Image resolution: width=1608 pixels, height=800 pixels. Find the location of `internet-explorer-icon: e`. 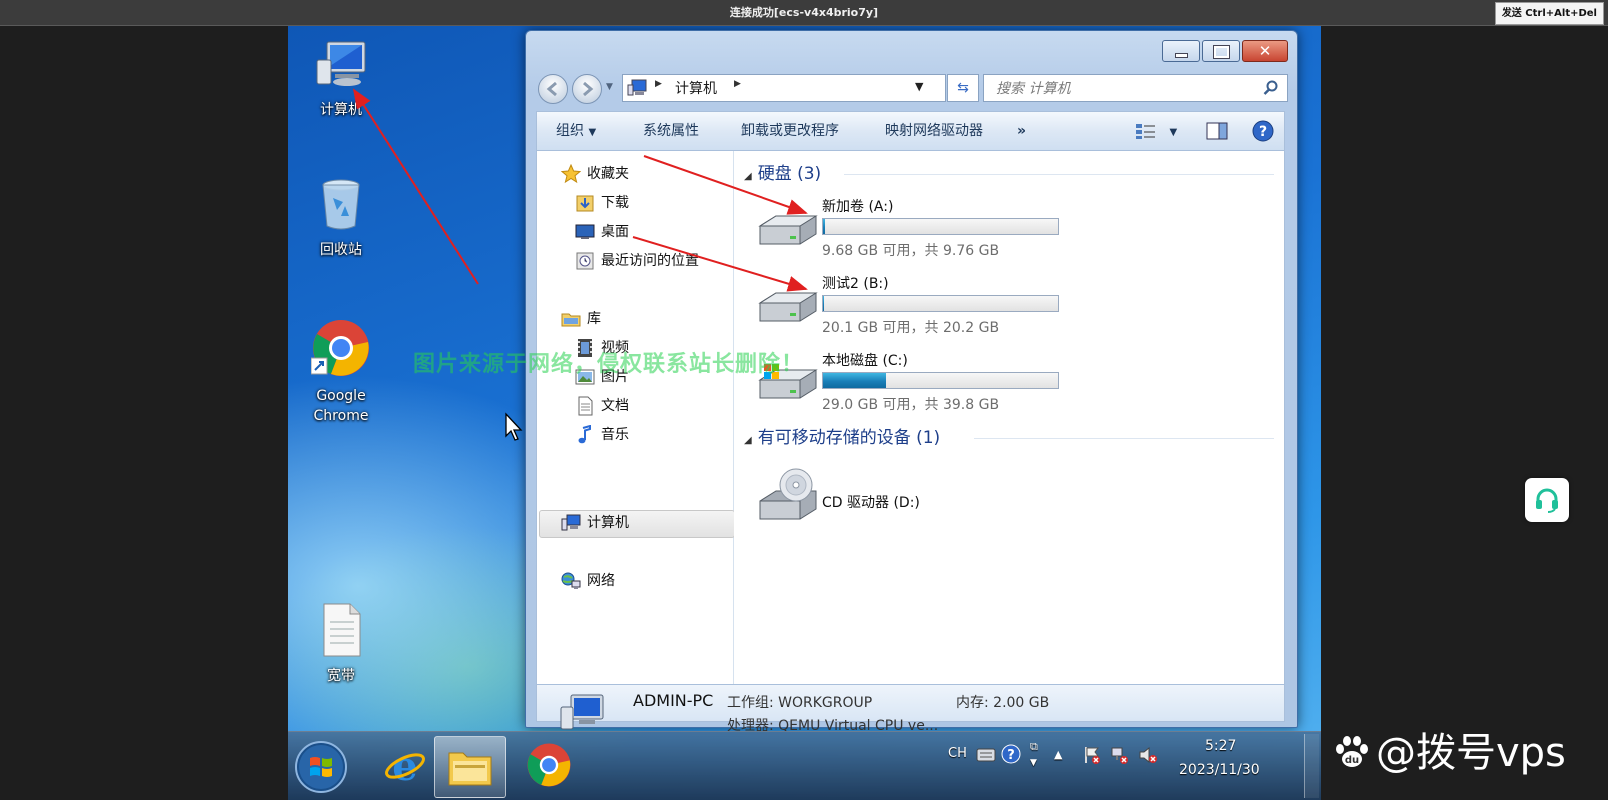

internet-explorer-icon: e is located at coordinates (405, 766).